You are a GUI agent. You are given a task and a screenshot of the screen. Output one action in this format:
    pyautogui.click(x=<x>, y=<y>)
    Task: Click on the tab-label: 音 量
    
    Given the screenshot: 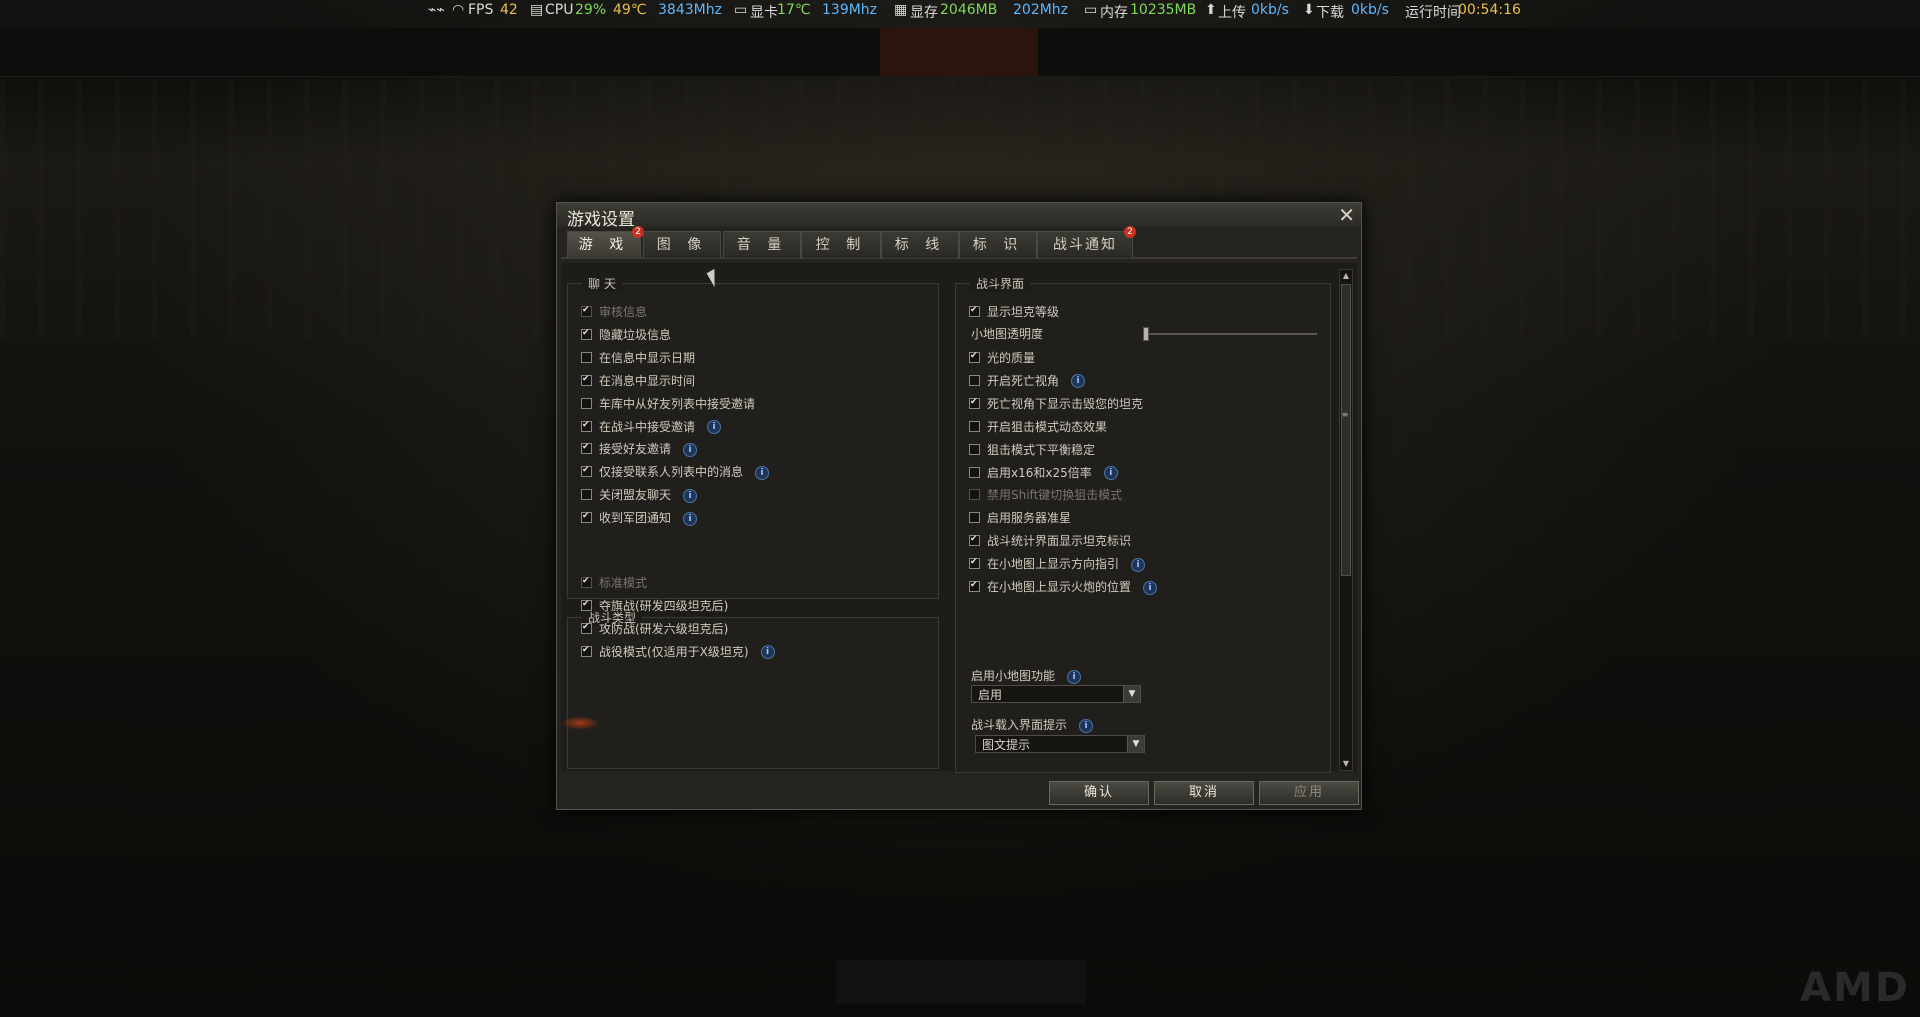 What is the action you would take?
    pyautogui.click(x=762, y=245)
    